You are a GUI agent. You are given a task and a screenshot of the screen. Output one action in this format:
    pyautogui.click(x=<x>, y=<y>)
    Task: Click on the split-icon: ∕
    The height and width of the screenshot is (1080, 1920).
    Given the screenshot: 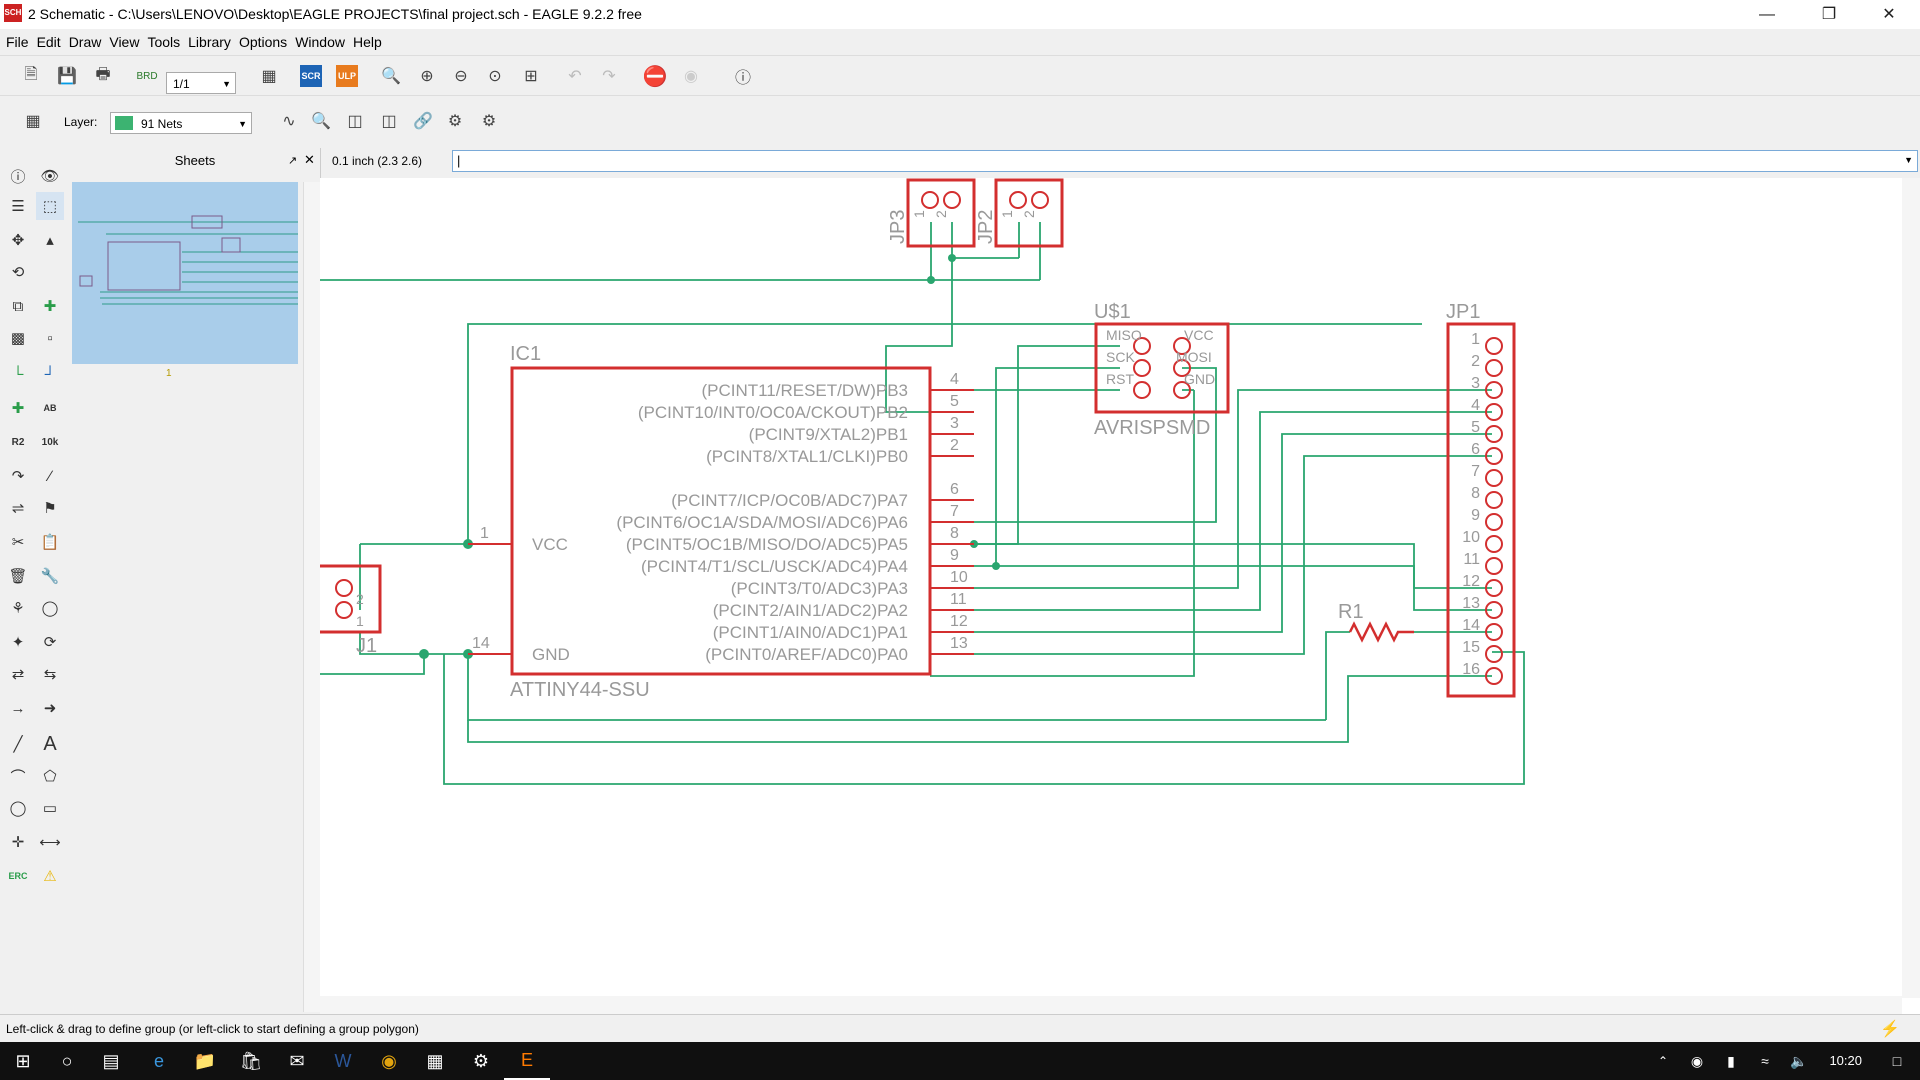 What is the action you would take?
    pyautogui.click(x=50, y=476)
    